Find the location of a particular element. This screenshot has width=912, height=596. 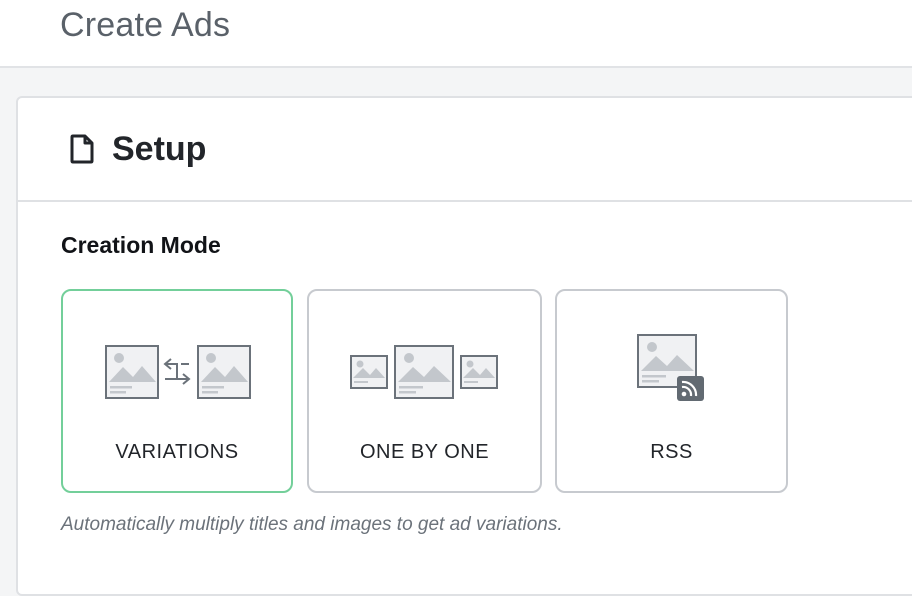

rss-icon is located at coordinates (690, 388).